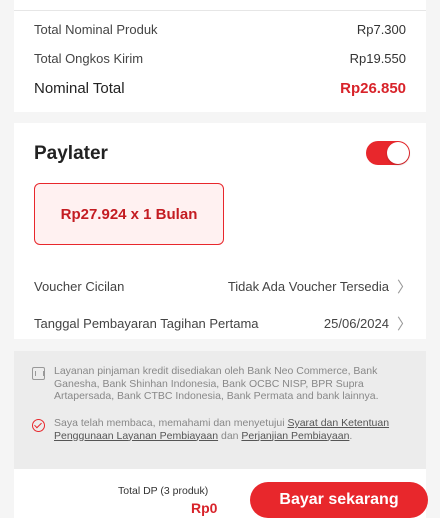 This screenshot has width=440, height=518. I want to click on divider, so click(220, 10).